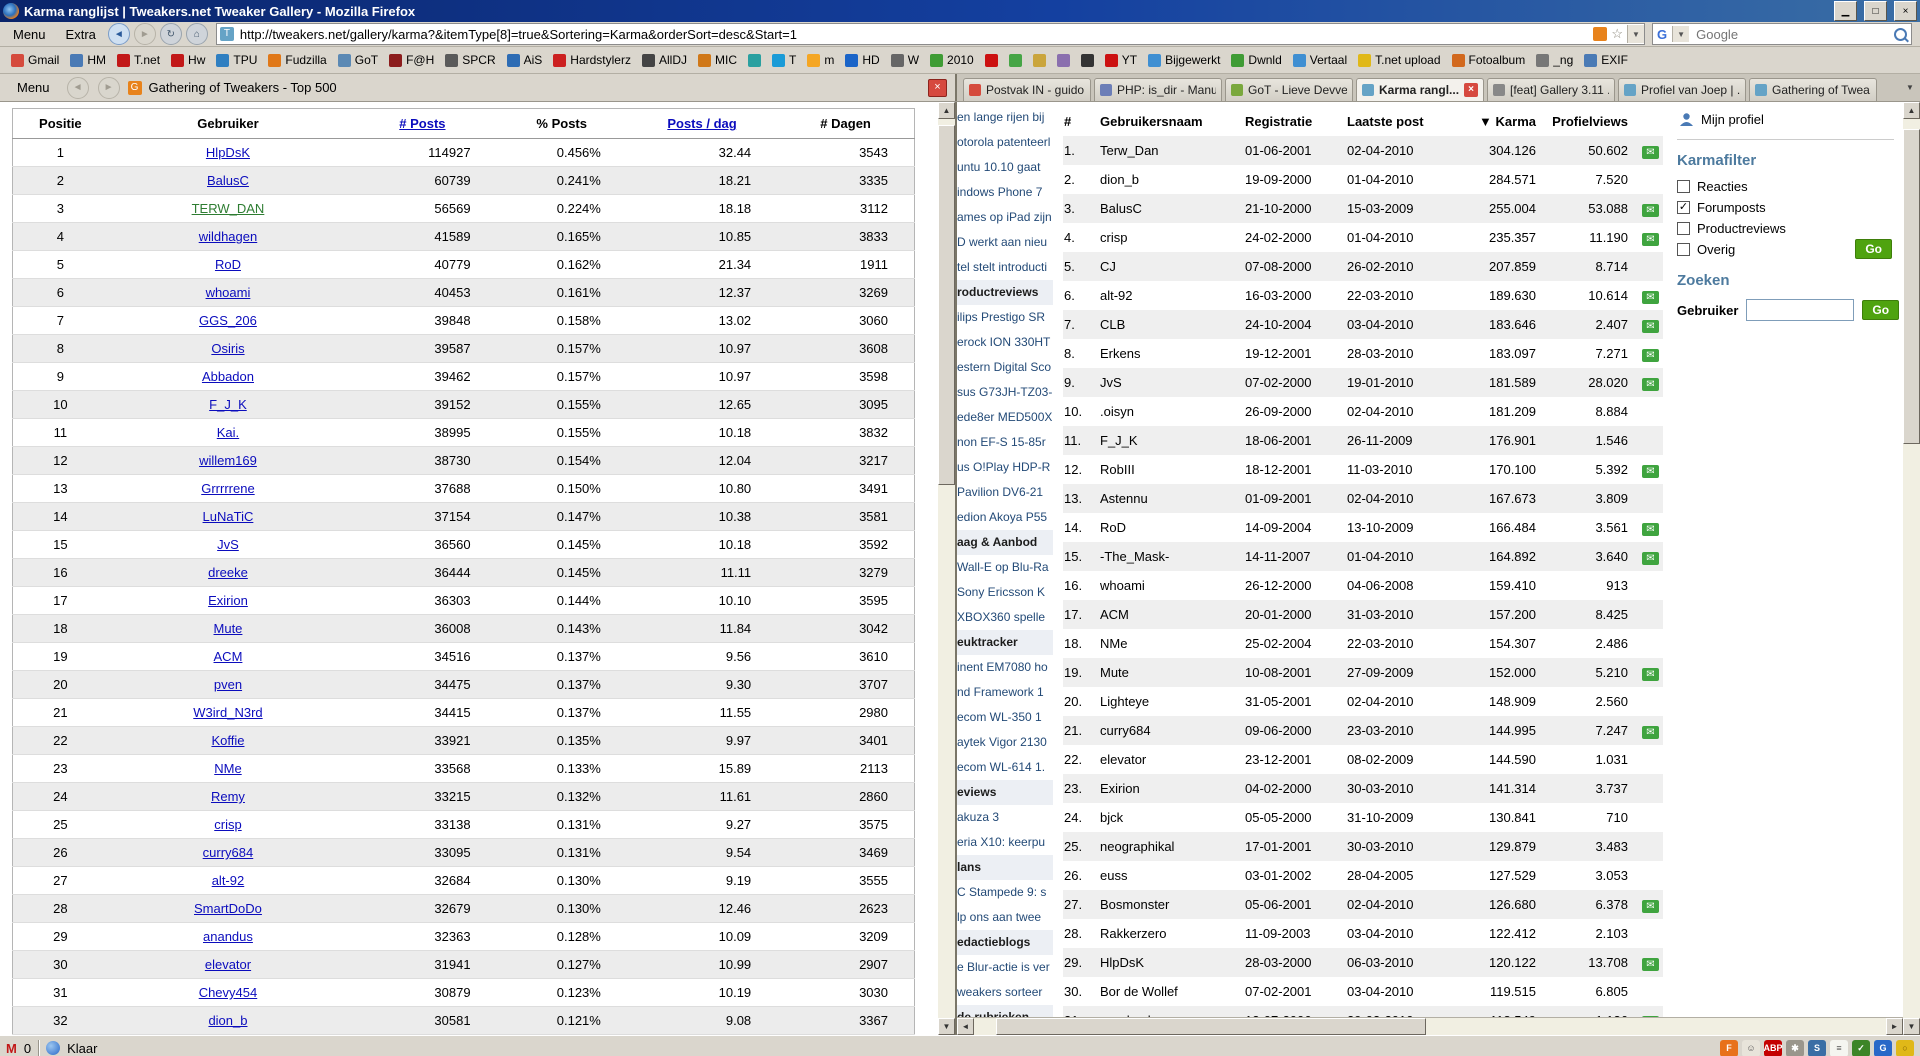 Image resolution: width=1920 pixels, height=1056 pixels. Describe the element at coordinates (1005, 442) in the screenshot. I see `news-link: non EF-S 15-85r` at that location.